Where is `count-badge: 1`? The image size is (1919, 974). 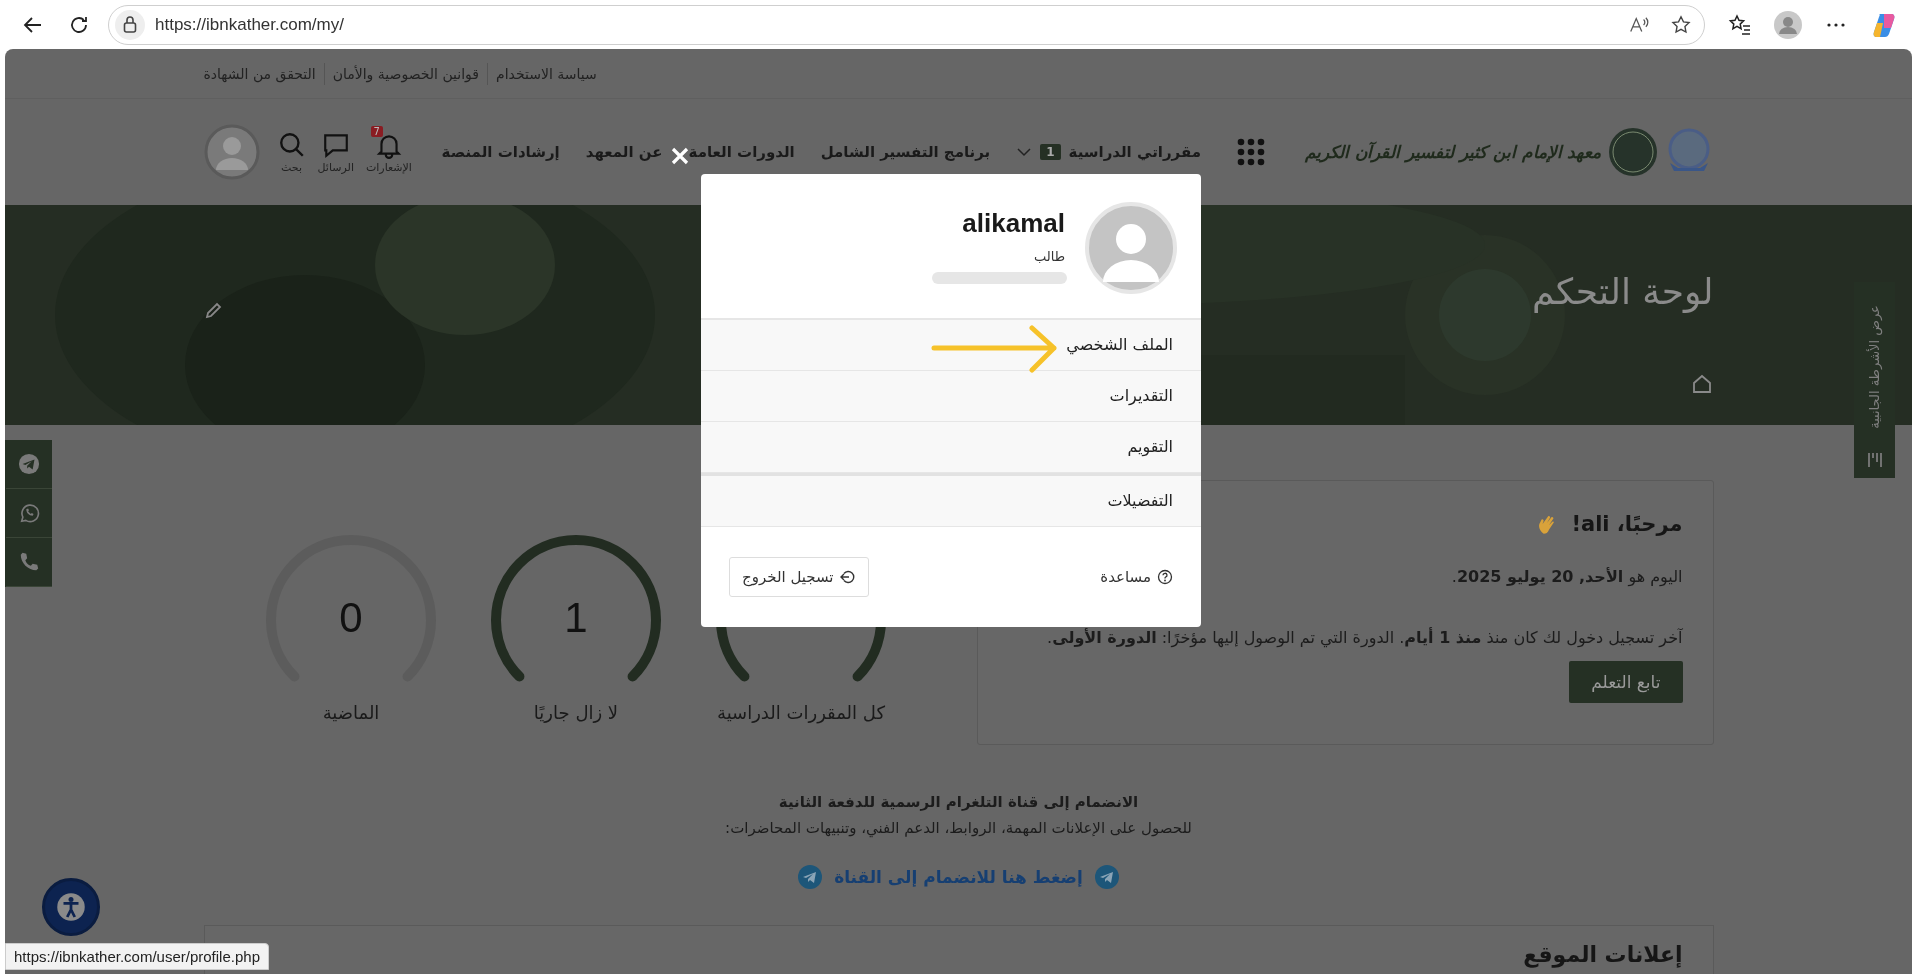 count-badge: 1 is located at coordinates (1050, 152).